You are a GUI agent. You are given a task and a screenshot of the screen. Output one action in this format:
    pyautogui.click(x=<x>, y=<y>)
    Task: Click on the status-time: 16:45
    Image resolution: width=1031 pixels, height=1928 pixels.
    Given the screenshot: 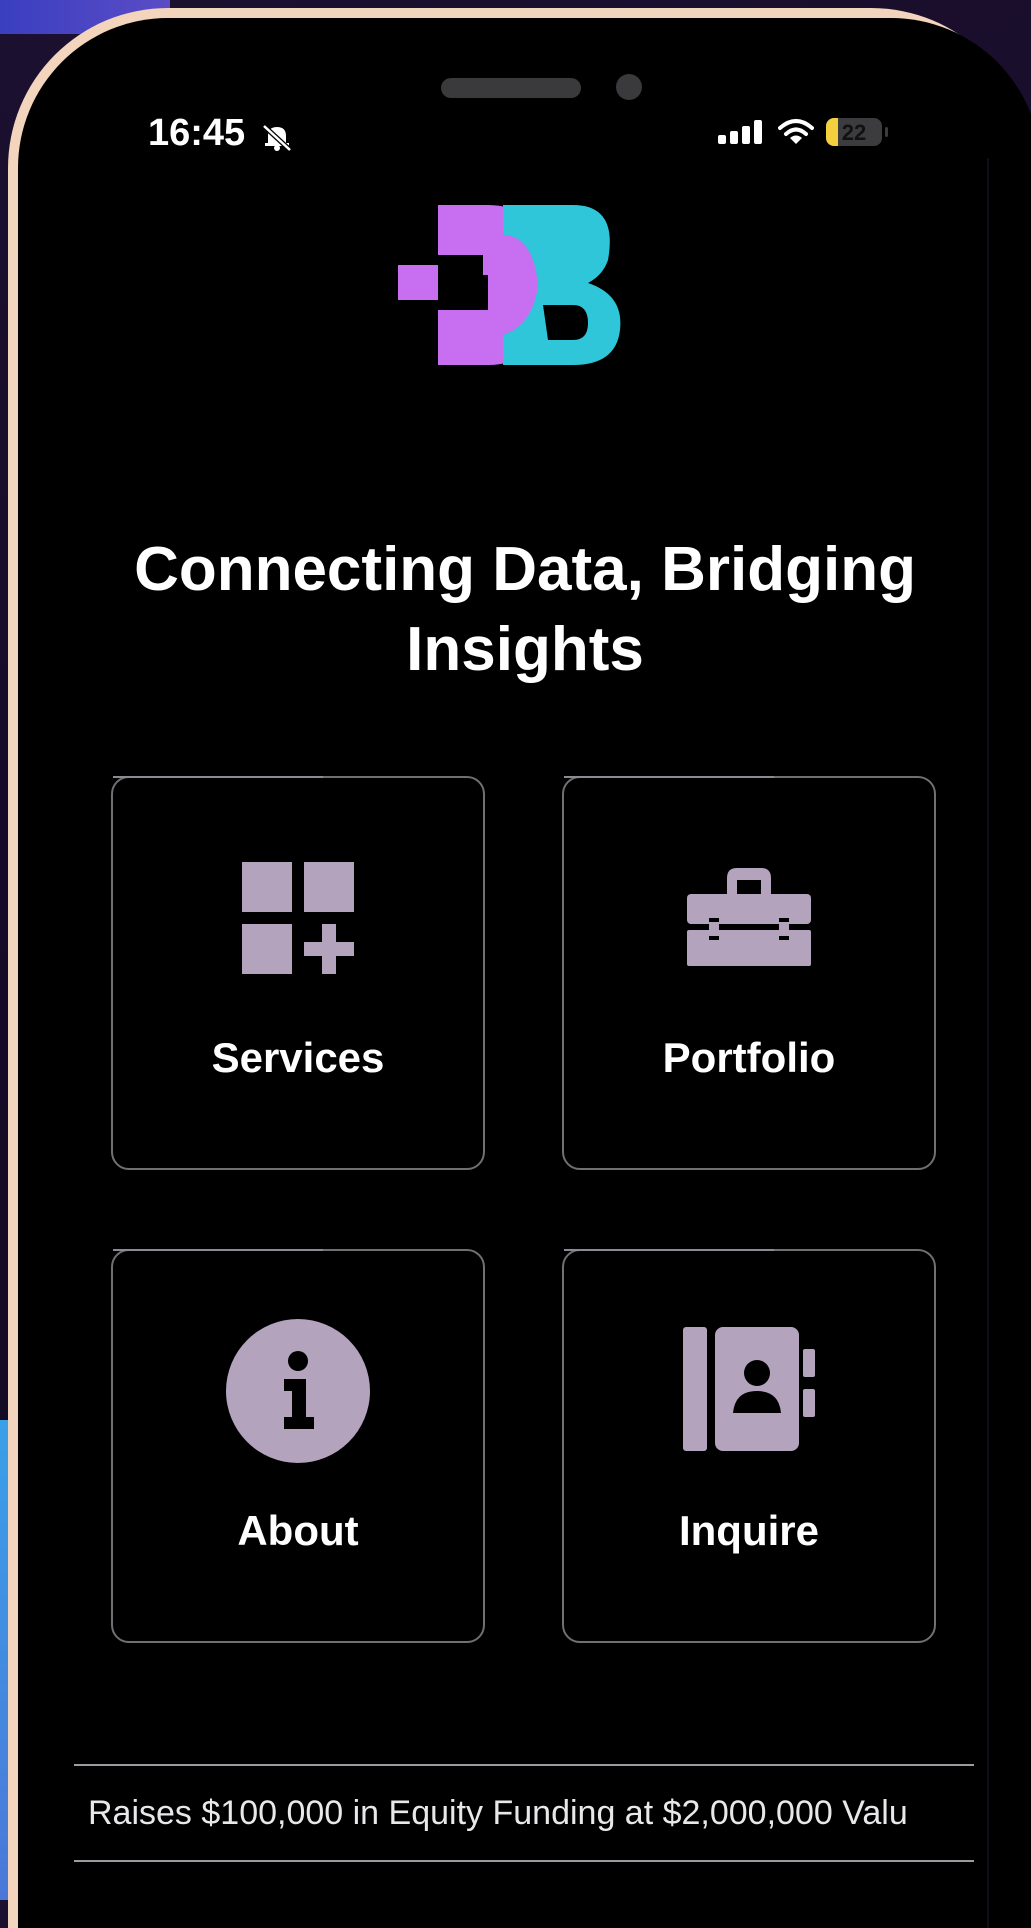 What is the action you would take?
    pyautogui.click(x=197, y=133)
    